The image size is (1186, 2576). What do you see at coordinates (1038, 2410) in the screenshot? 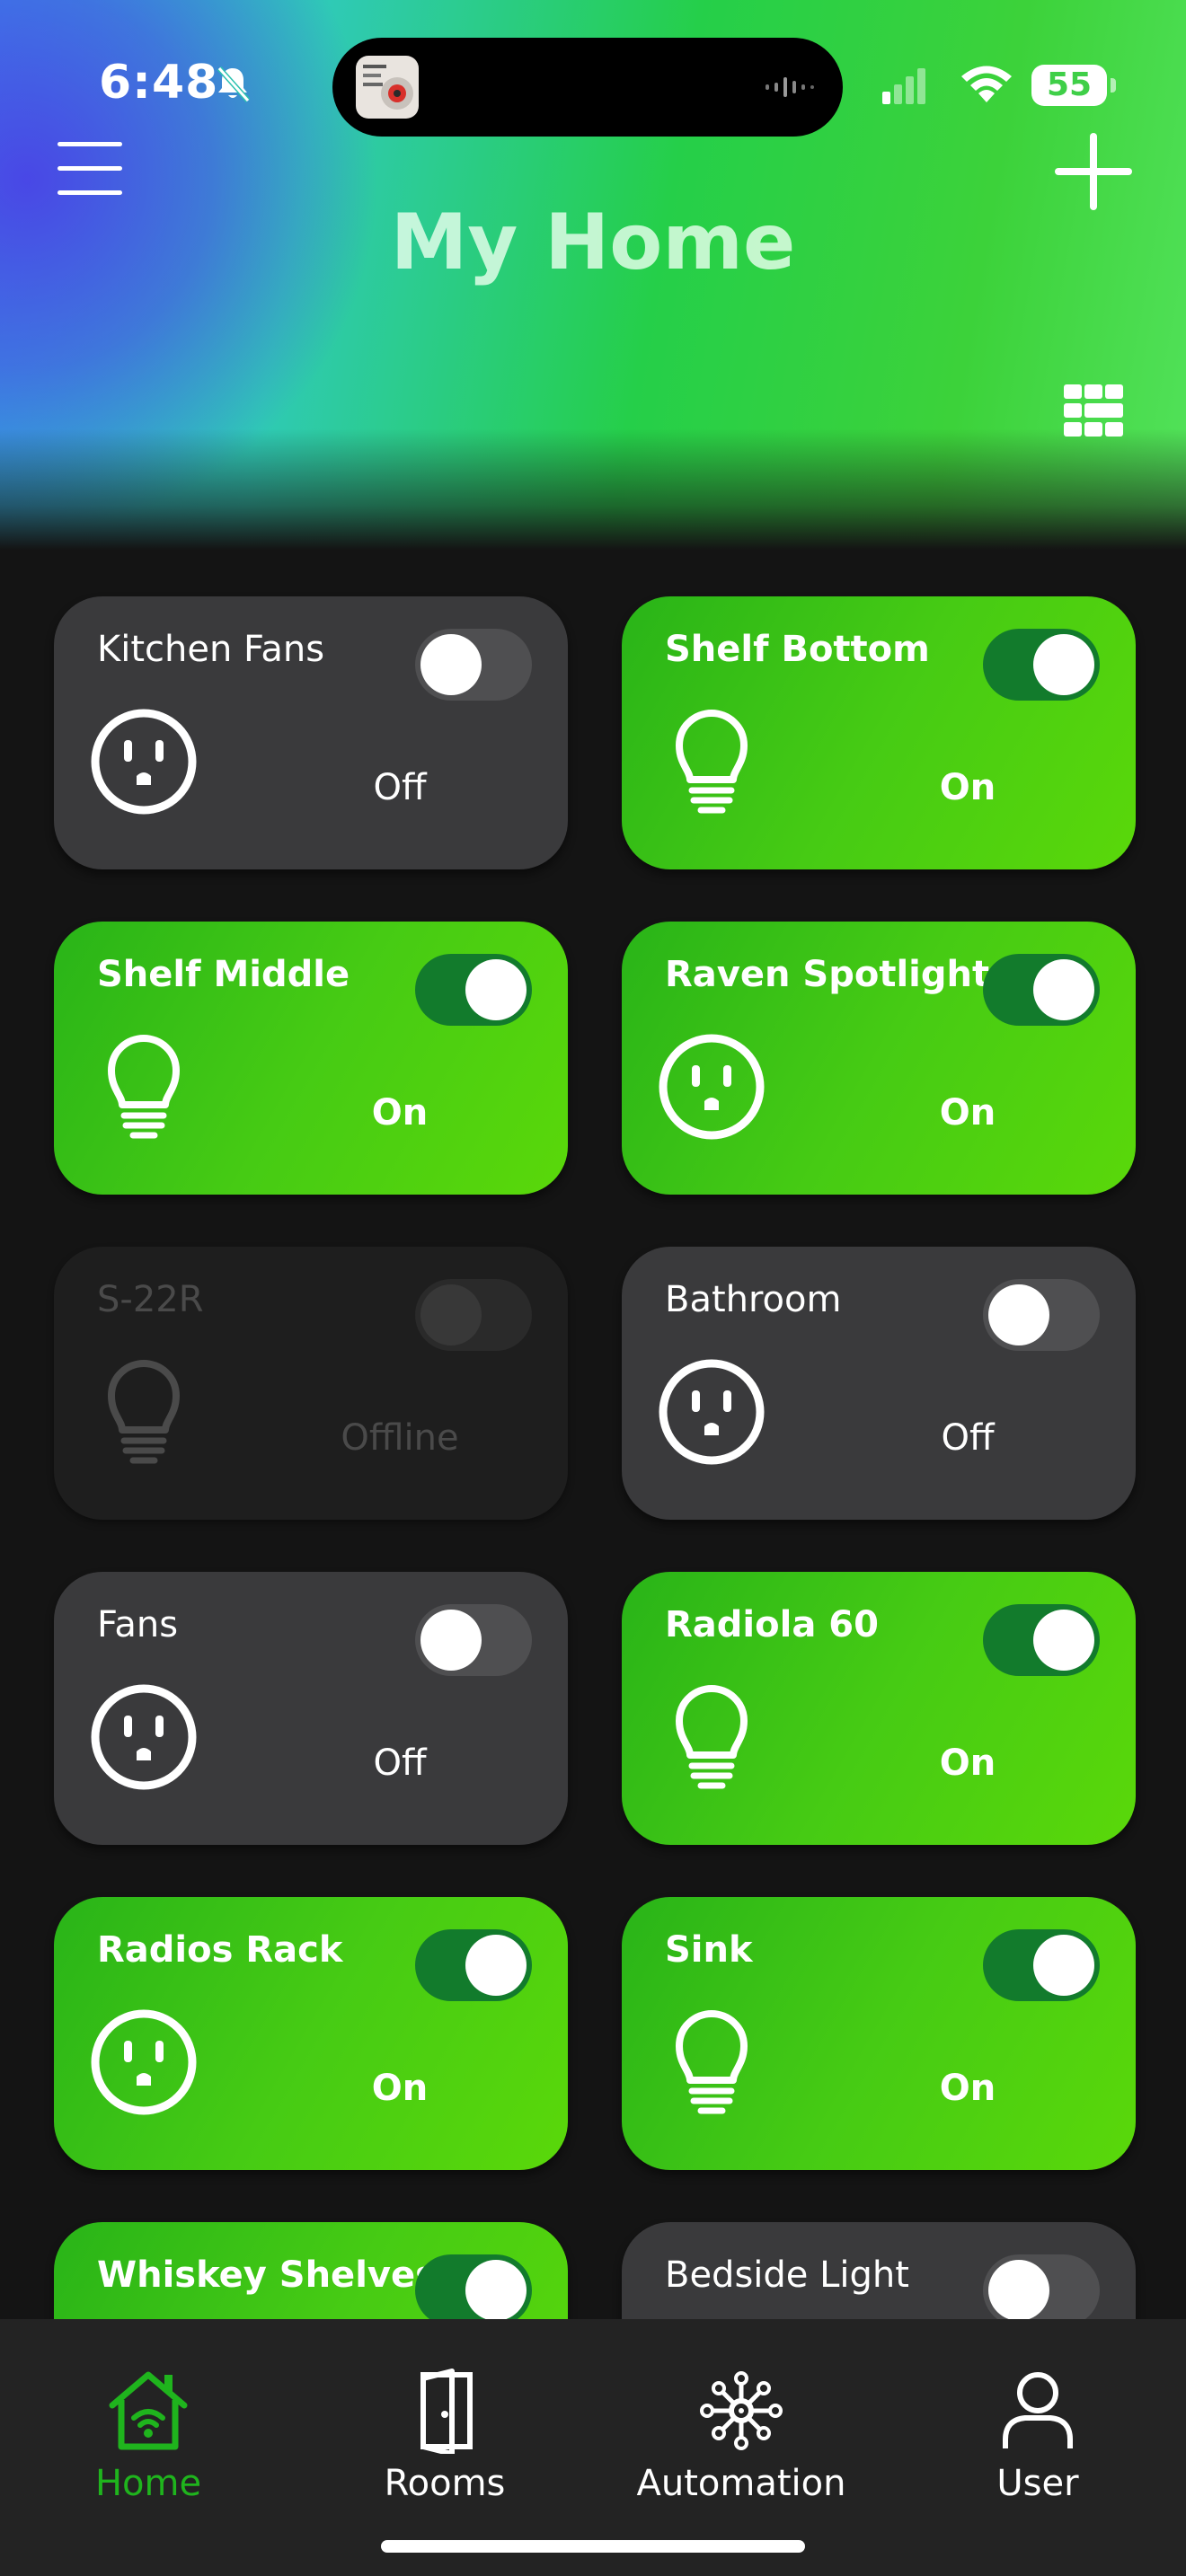
I see `user-icon` at bounding box center [1038, 2410].